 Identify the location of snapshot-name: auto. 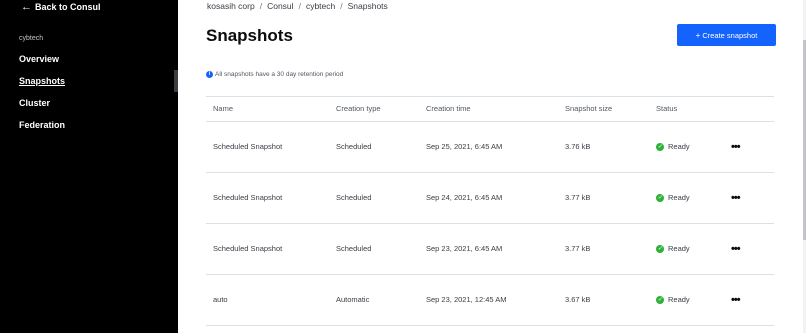
(220, 299).